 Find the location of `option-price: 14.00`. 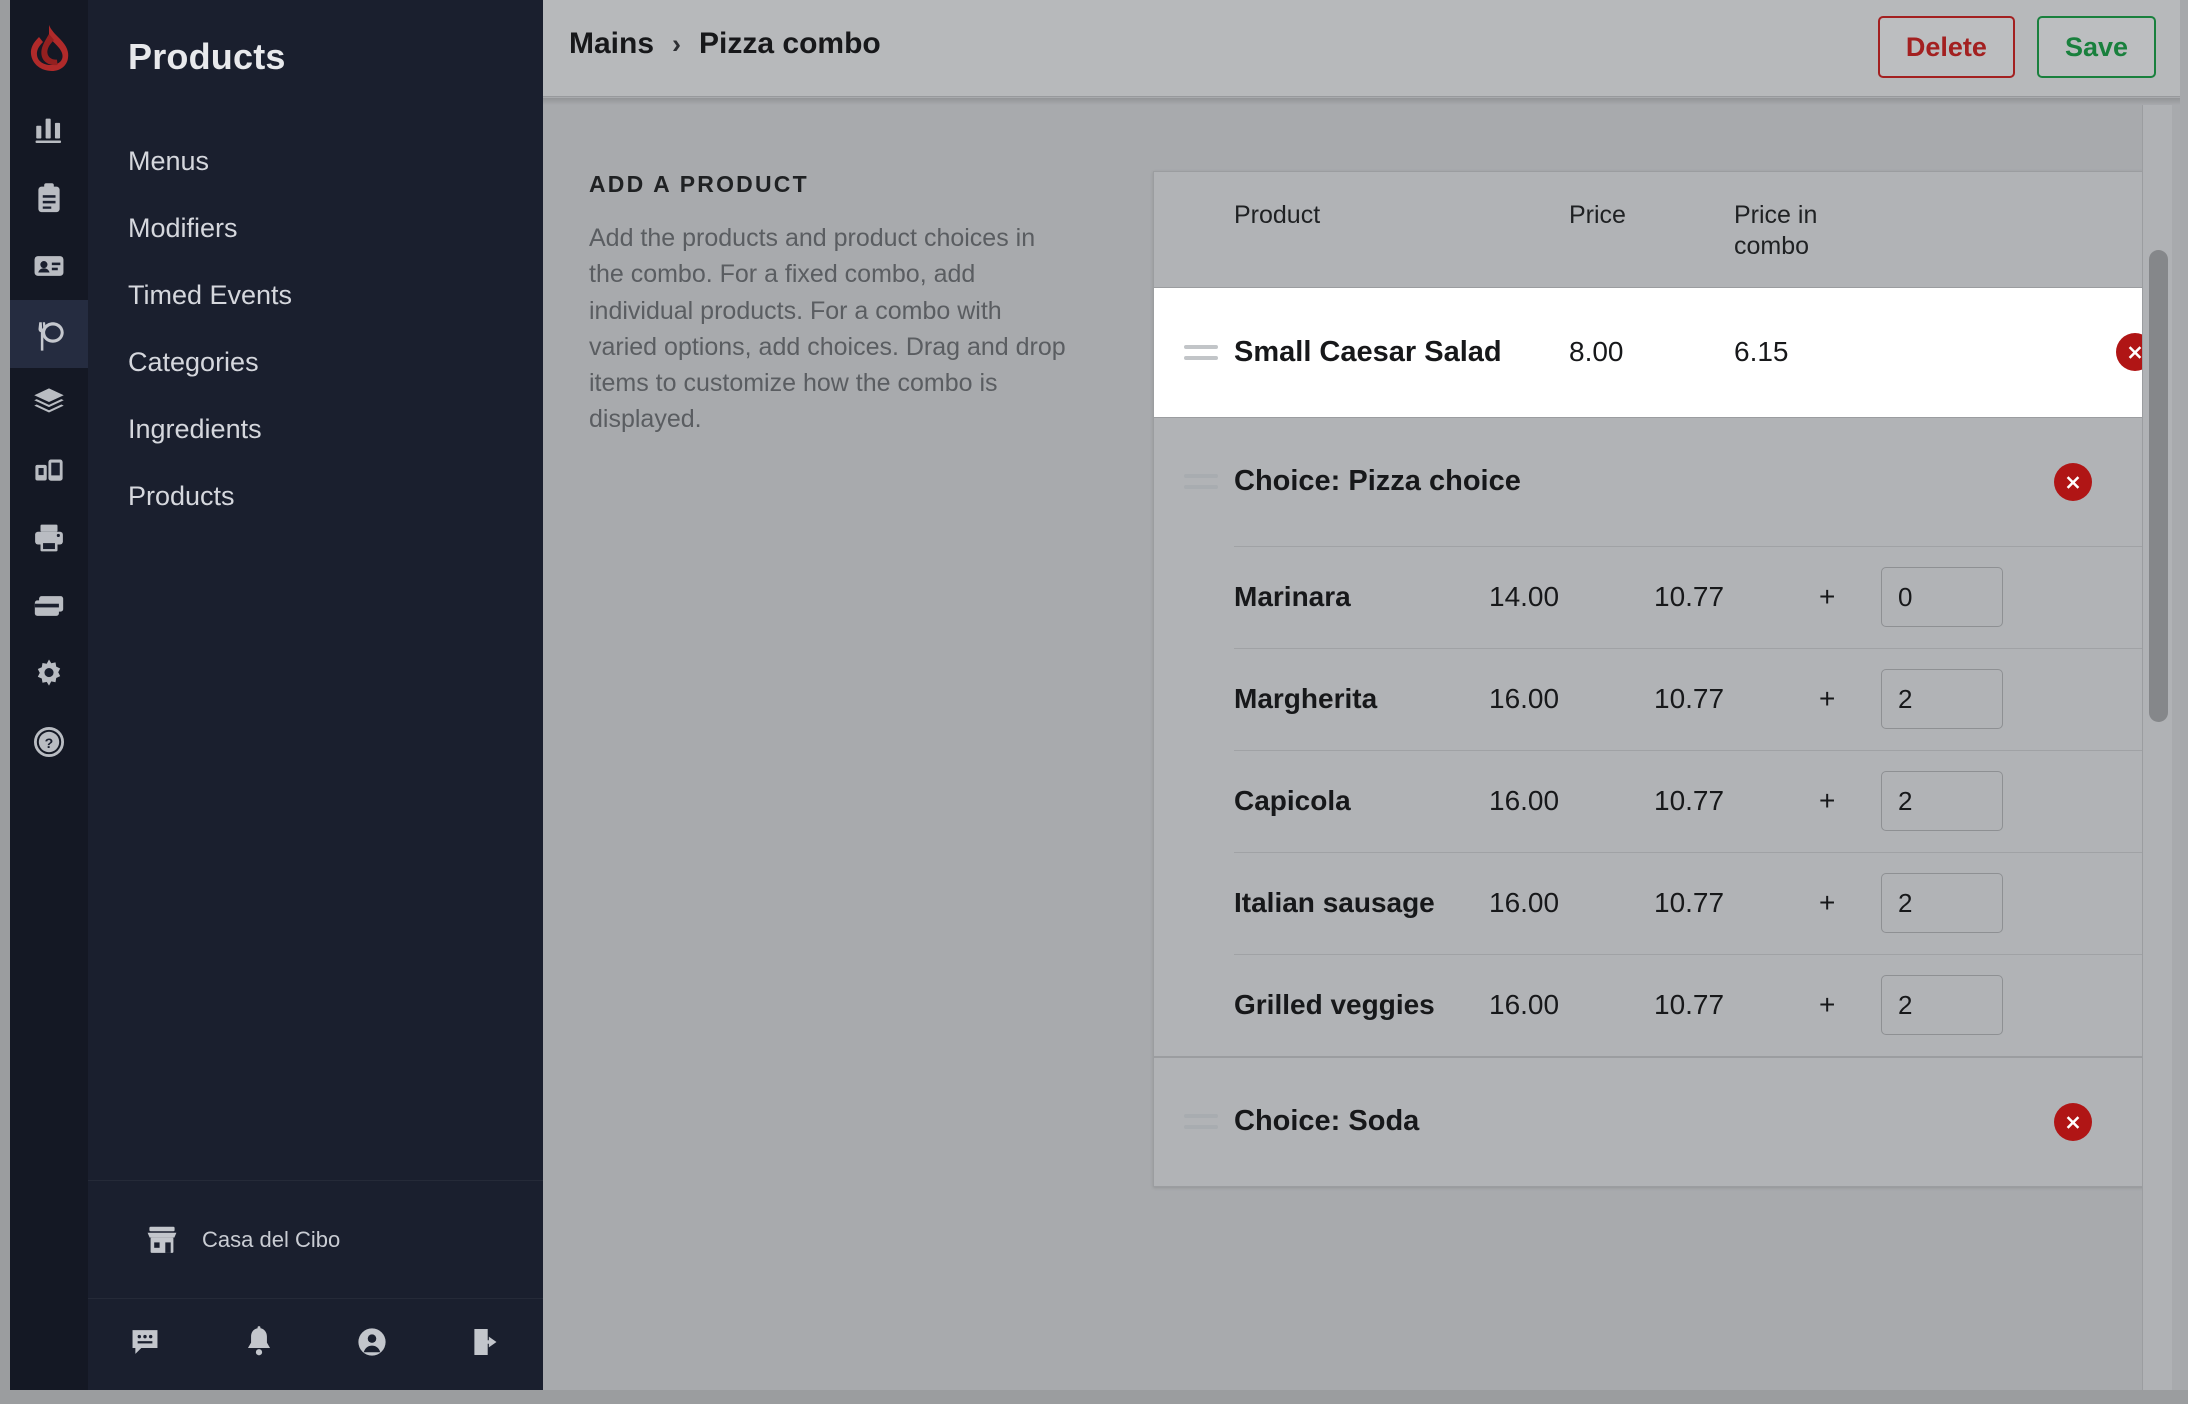

option-price: 14.00 is located at coordinates (1524, 596).